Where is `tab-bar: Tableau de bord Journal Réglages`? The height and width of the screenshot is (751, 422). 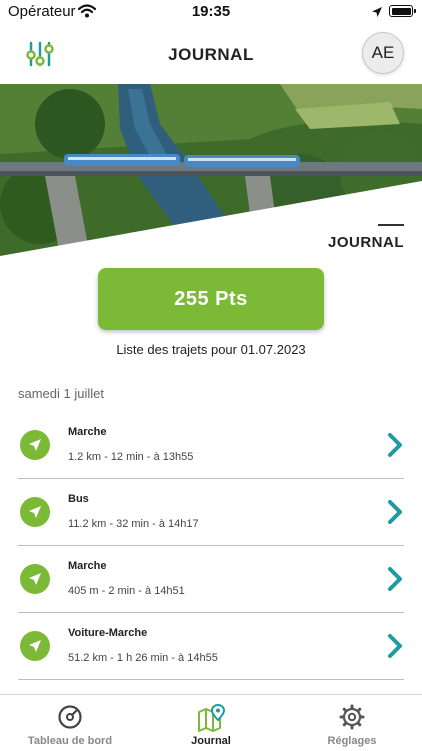 tab-bar: Tableau de bord Journal Réglages is located at coordinates (211, 722).